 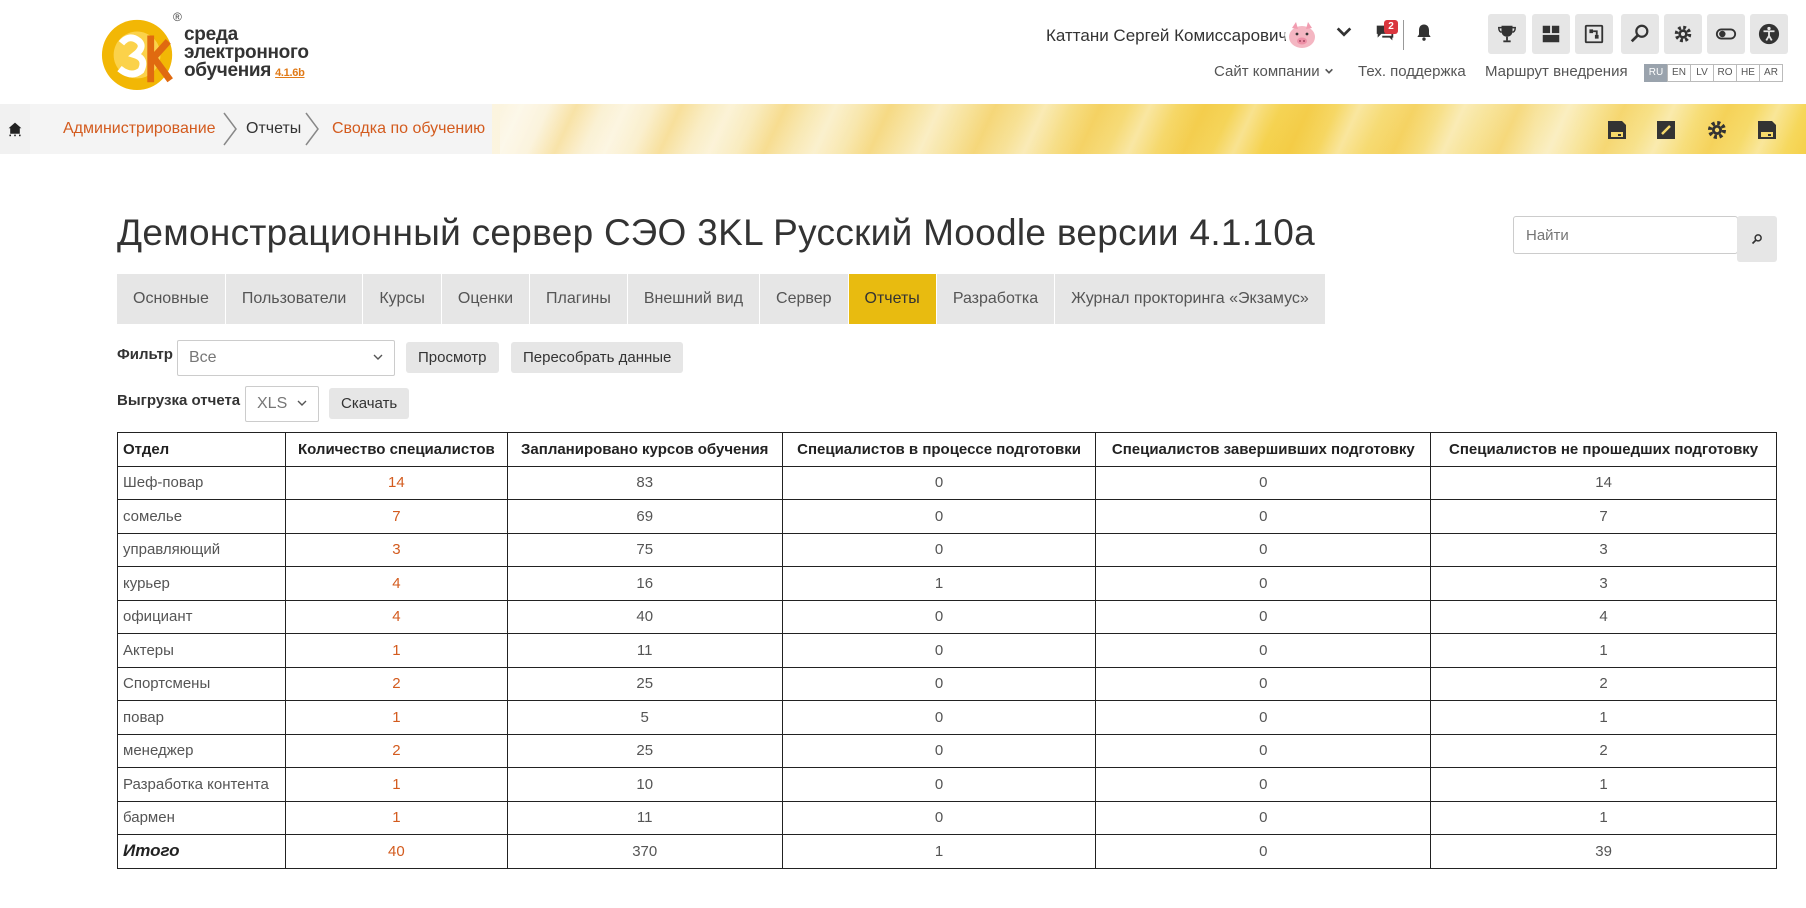 I want to click on not-completed-cell: 7, so click(x=1603, y=516).